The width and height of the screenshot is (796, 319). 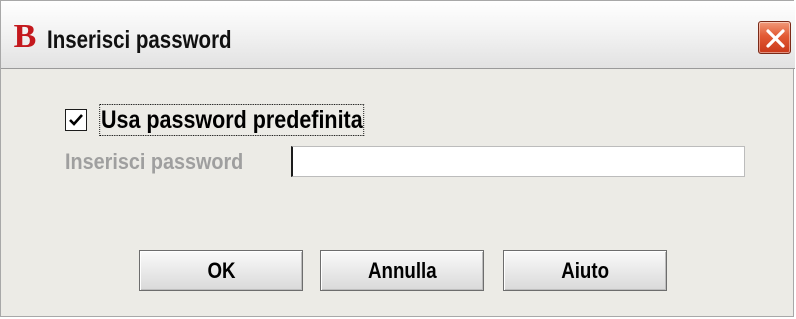 I want to click on cancel-button-label: Annulla, so click(x=402, y=270).